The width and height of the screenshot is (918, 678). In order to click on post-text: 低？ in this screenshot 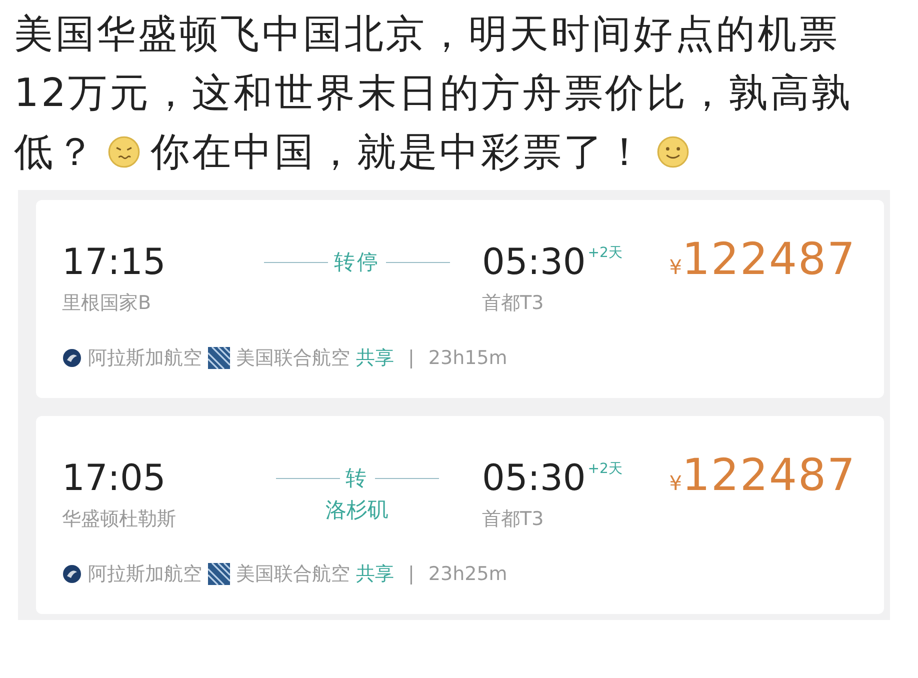, I will do `click(55, 152)`.